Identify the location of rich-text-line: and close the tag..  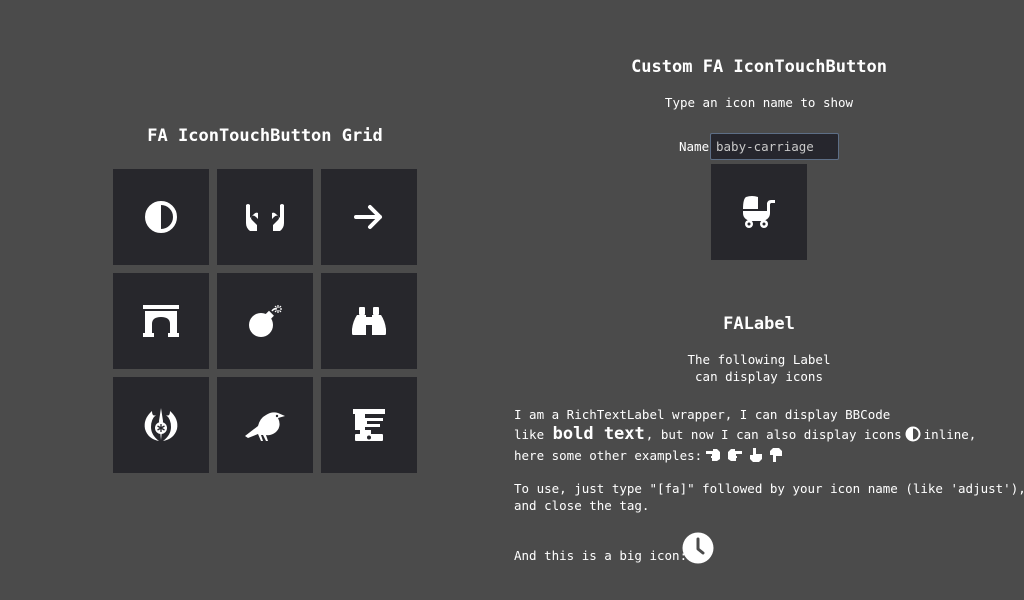
(582, 505).